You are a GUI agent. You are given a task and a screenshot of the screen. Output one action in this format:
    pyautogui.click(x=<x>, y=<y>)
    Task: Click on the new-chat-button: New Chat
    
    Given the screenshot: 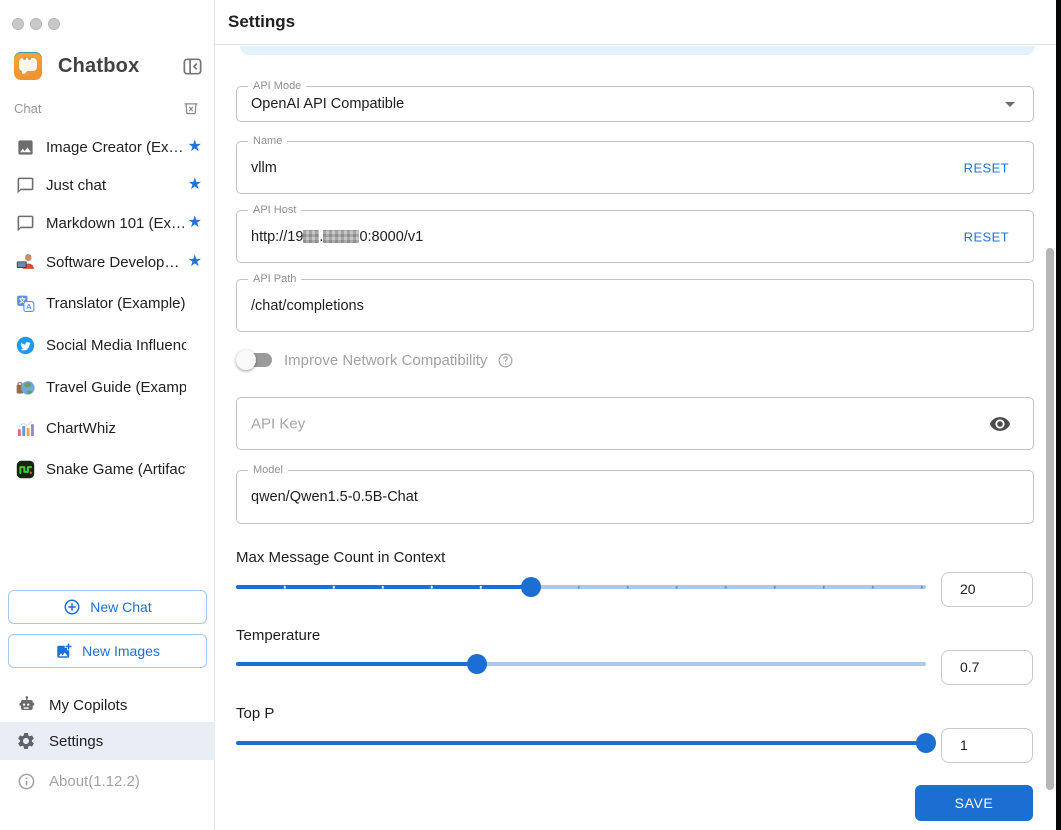 What is the action you would take?
    pyautogui.click(x=107, y=607)
    